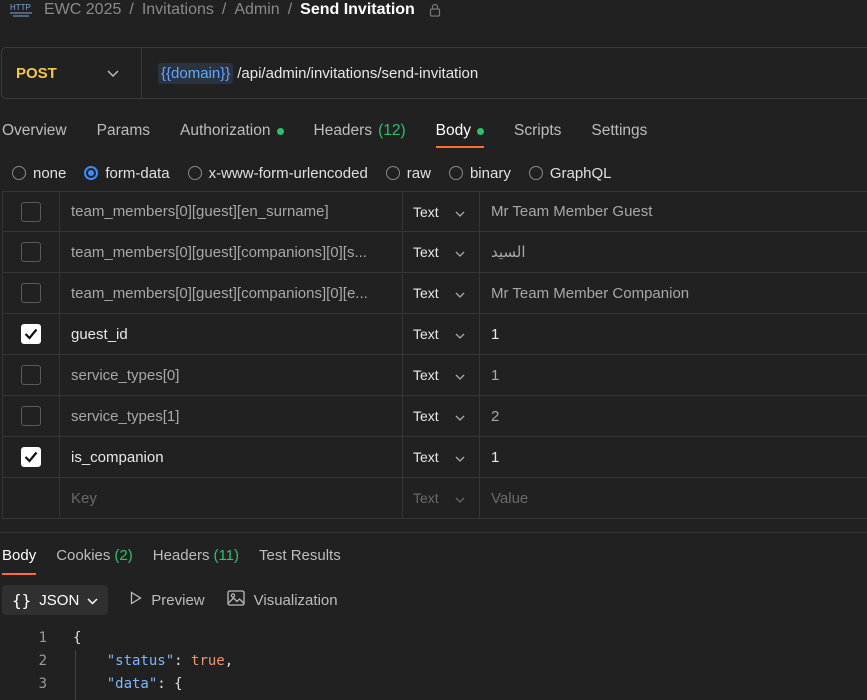 The height and width of the screenshot is (700, 867). I want to click on preview-button: Preview, so click(167, 600).